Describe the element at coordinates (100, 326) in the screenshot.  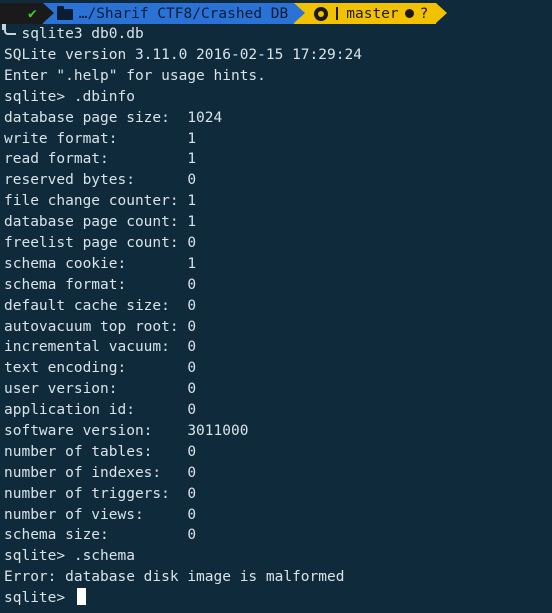
I see `output-line: autovacuum top root: 0` at that location.